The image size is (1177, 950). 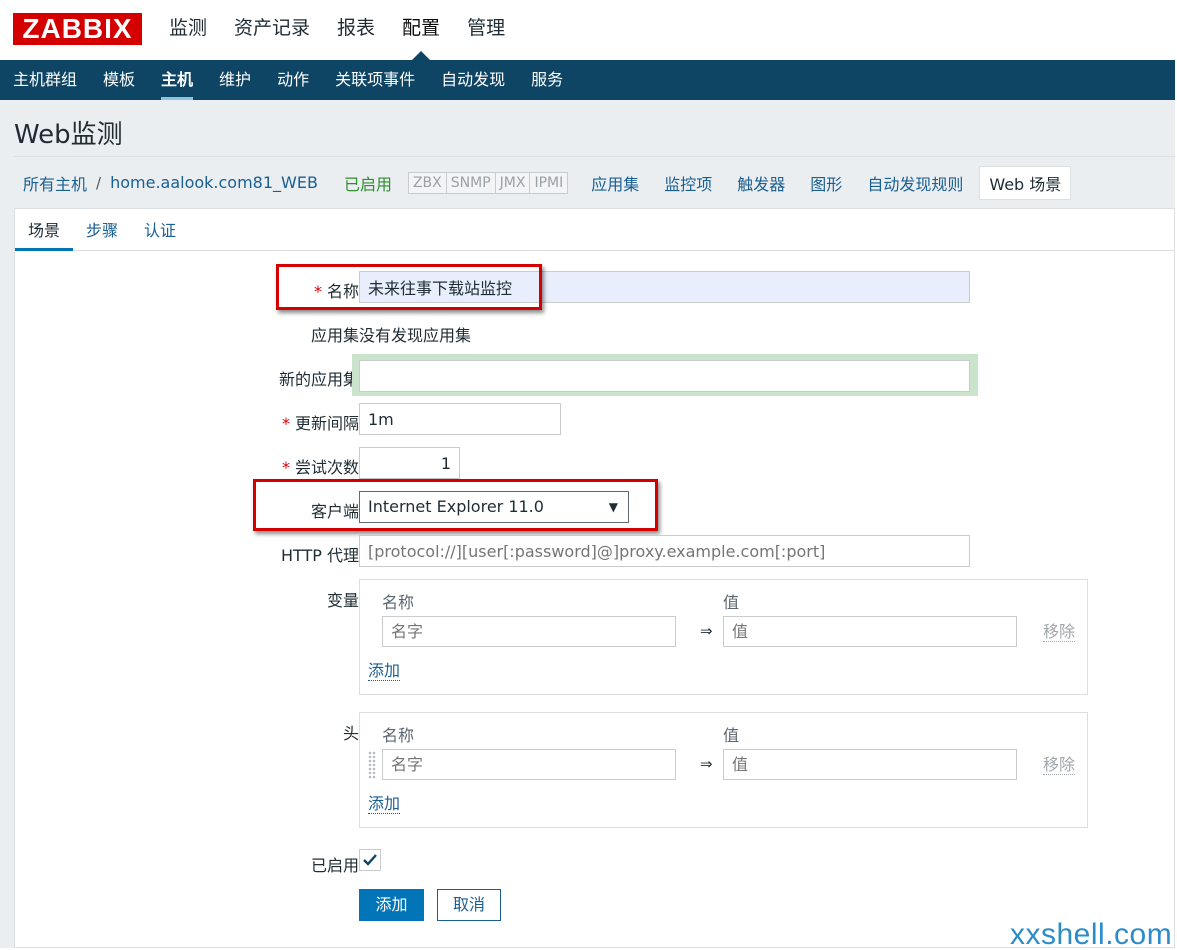 I want to click on sub-nav-discovery: 自动发现, so click(x=473, y=80).